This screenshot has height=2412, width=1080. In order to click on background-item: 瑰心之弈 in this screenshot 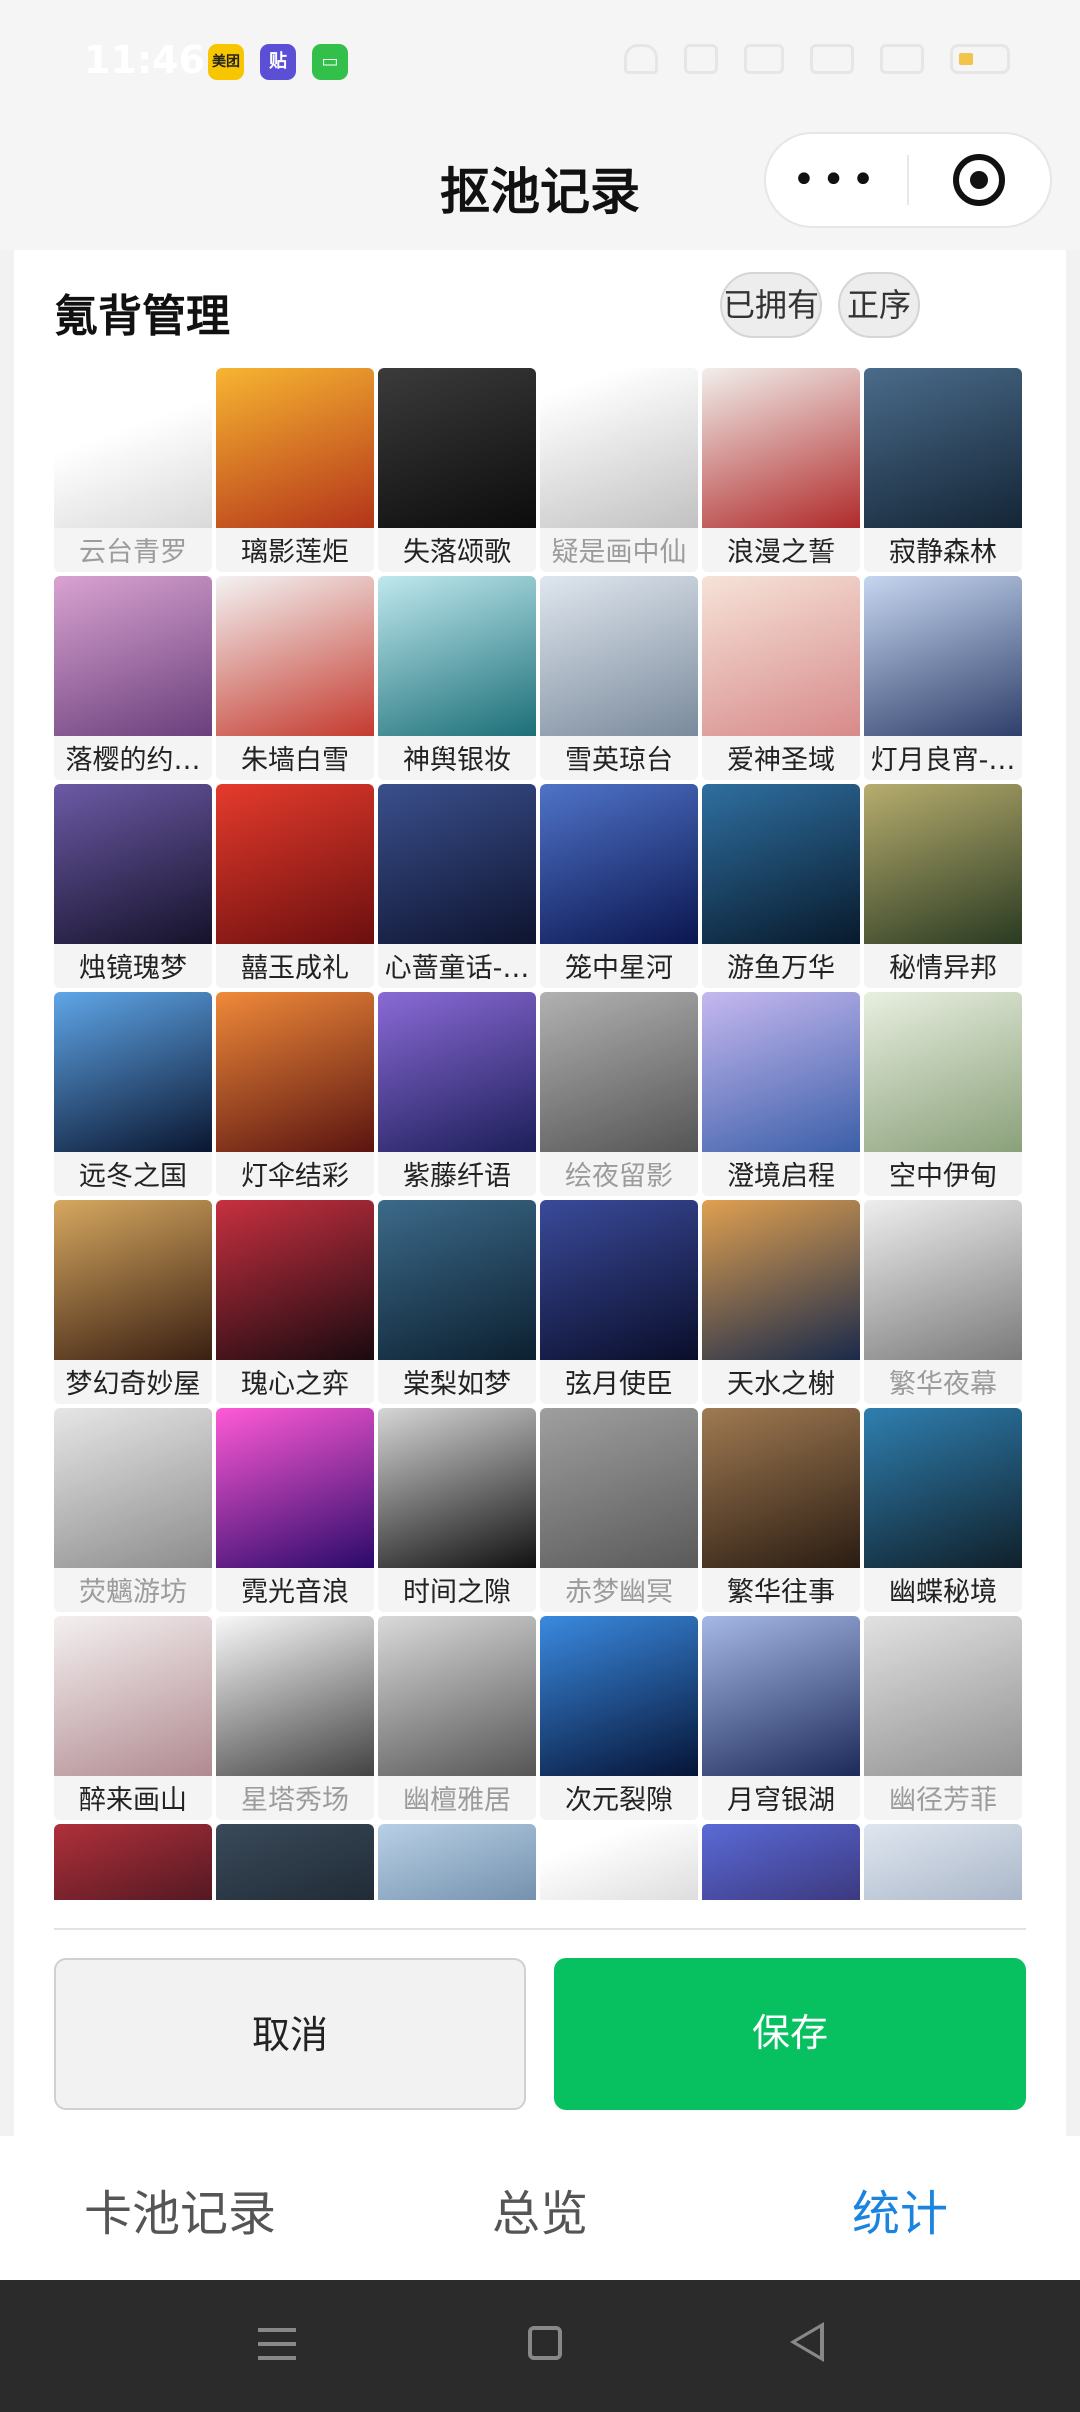, I will do `click(295, 1302)`.